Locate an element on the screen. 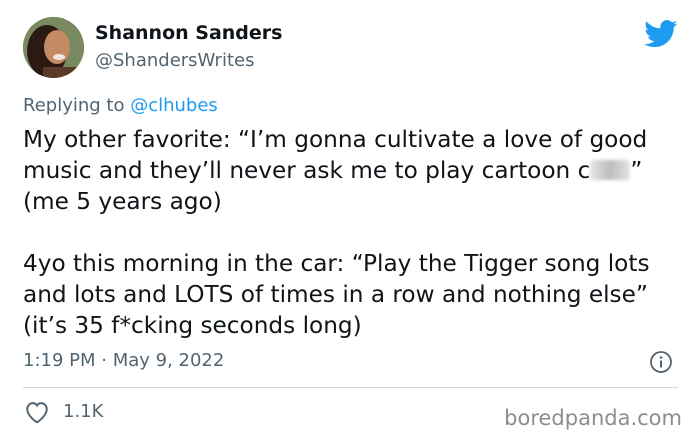 Image resolution: width=700 pixels, height=441 pixels. divider is located at coordinates (350, 387).